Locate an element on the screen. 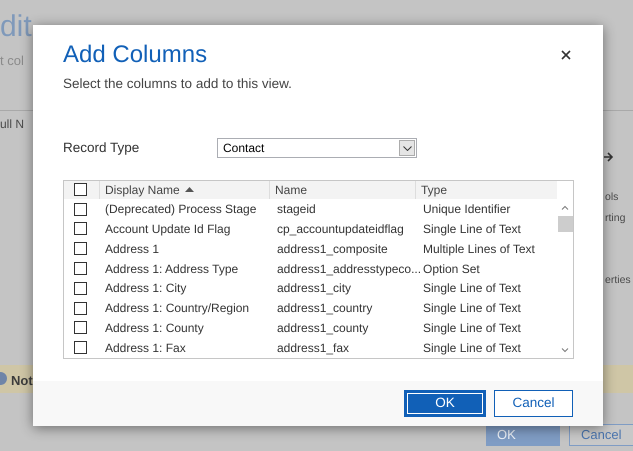 The height and width of the screenshot is (451, 633). chevron-down-icon is located at coordinates (407, 148).